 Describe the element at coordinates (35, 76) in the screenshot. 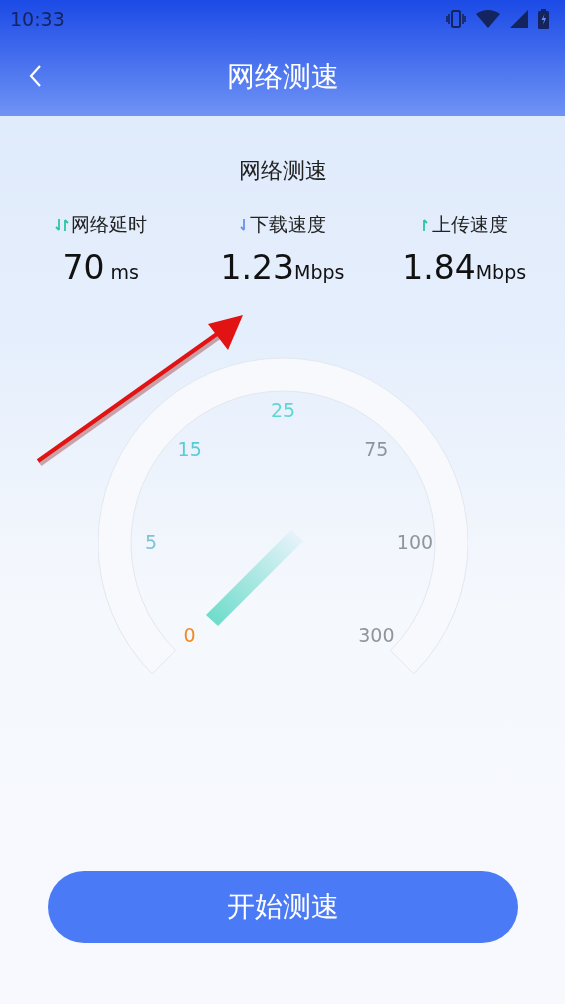

I see `back-button` at that location.